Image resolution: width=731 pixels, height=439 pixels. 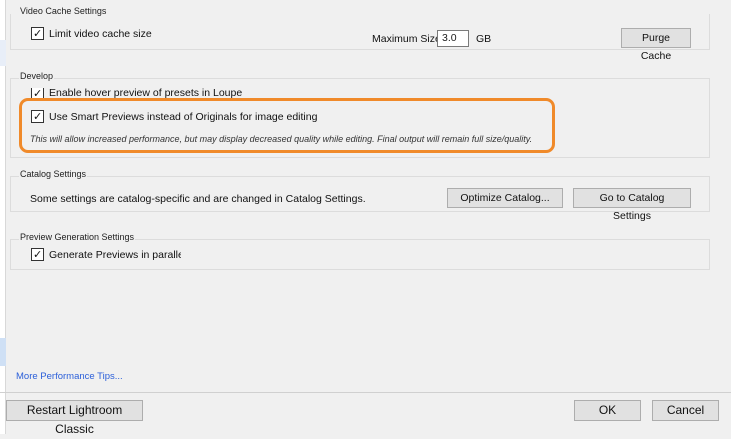 What do you see at coordinates (100, 33) in the screenshot?
I see `limit-video-cache-label: Limit video cache size` at bounding box center [100, 33].